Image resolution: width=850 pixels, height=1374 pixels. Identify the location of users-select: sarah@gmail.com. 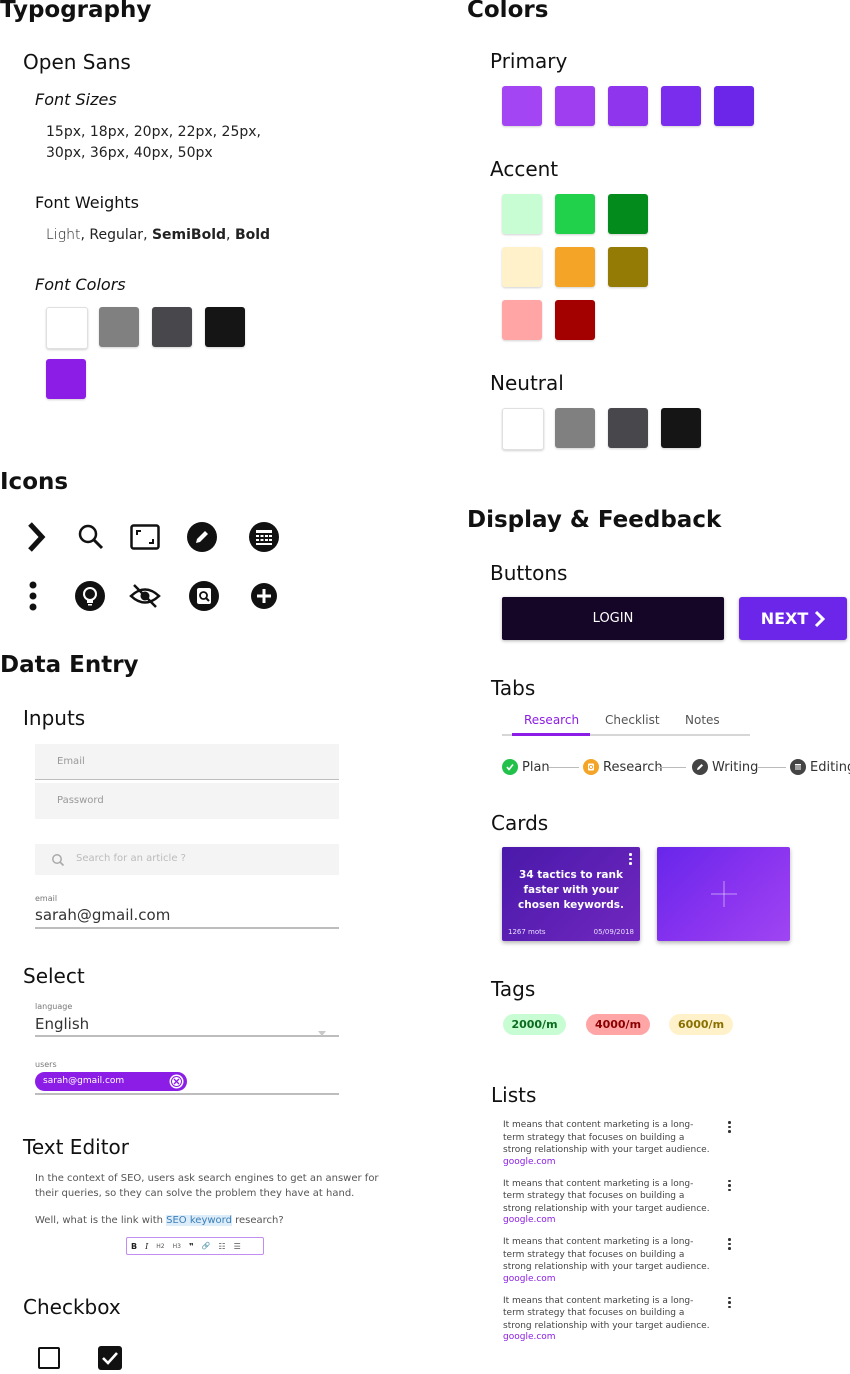
(187, 1083).